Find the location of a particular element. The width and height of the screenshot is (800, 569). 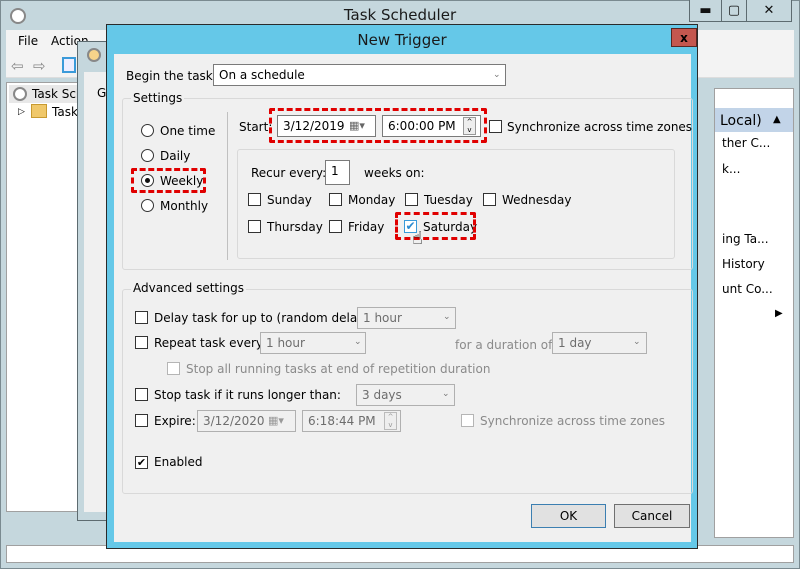

radio-one-time is located at coordinates (147, 130).